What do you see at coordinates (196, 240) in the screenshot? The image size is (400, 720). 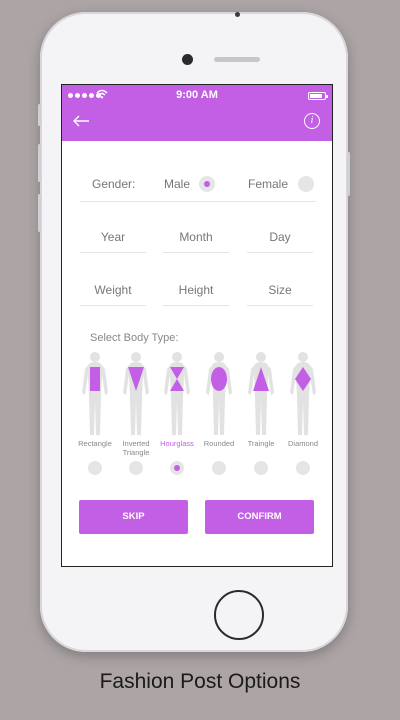 I see `month-field: Month` at bounding box center [196, 240].